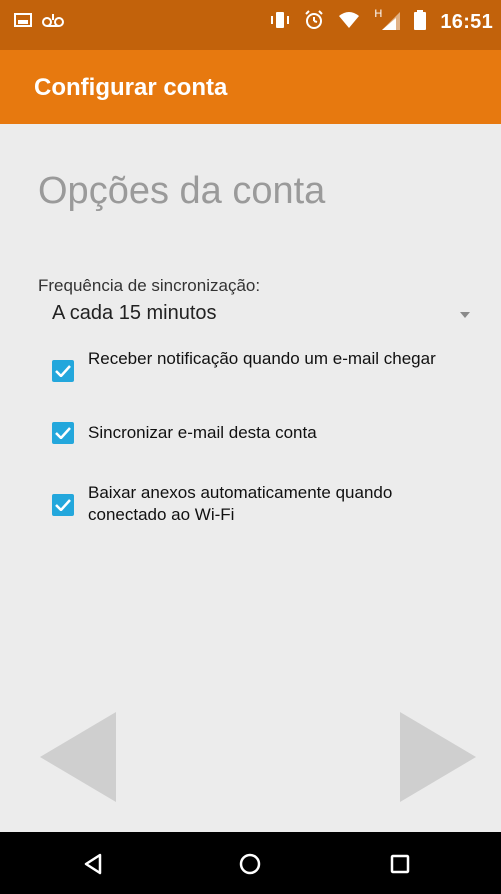 This screenshot has width=501, height=894. I want to click on alarm-icon, so click(314, 22).